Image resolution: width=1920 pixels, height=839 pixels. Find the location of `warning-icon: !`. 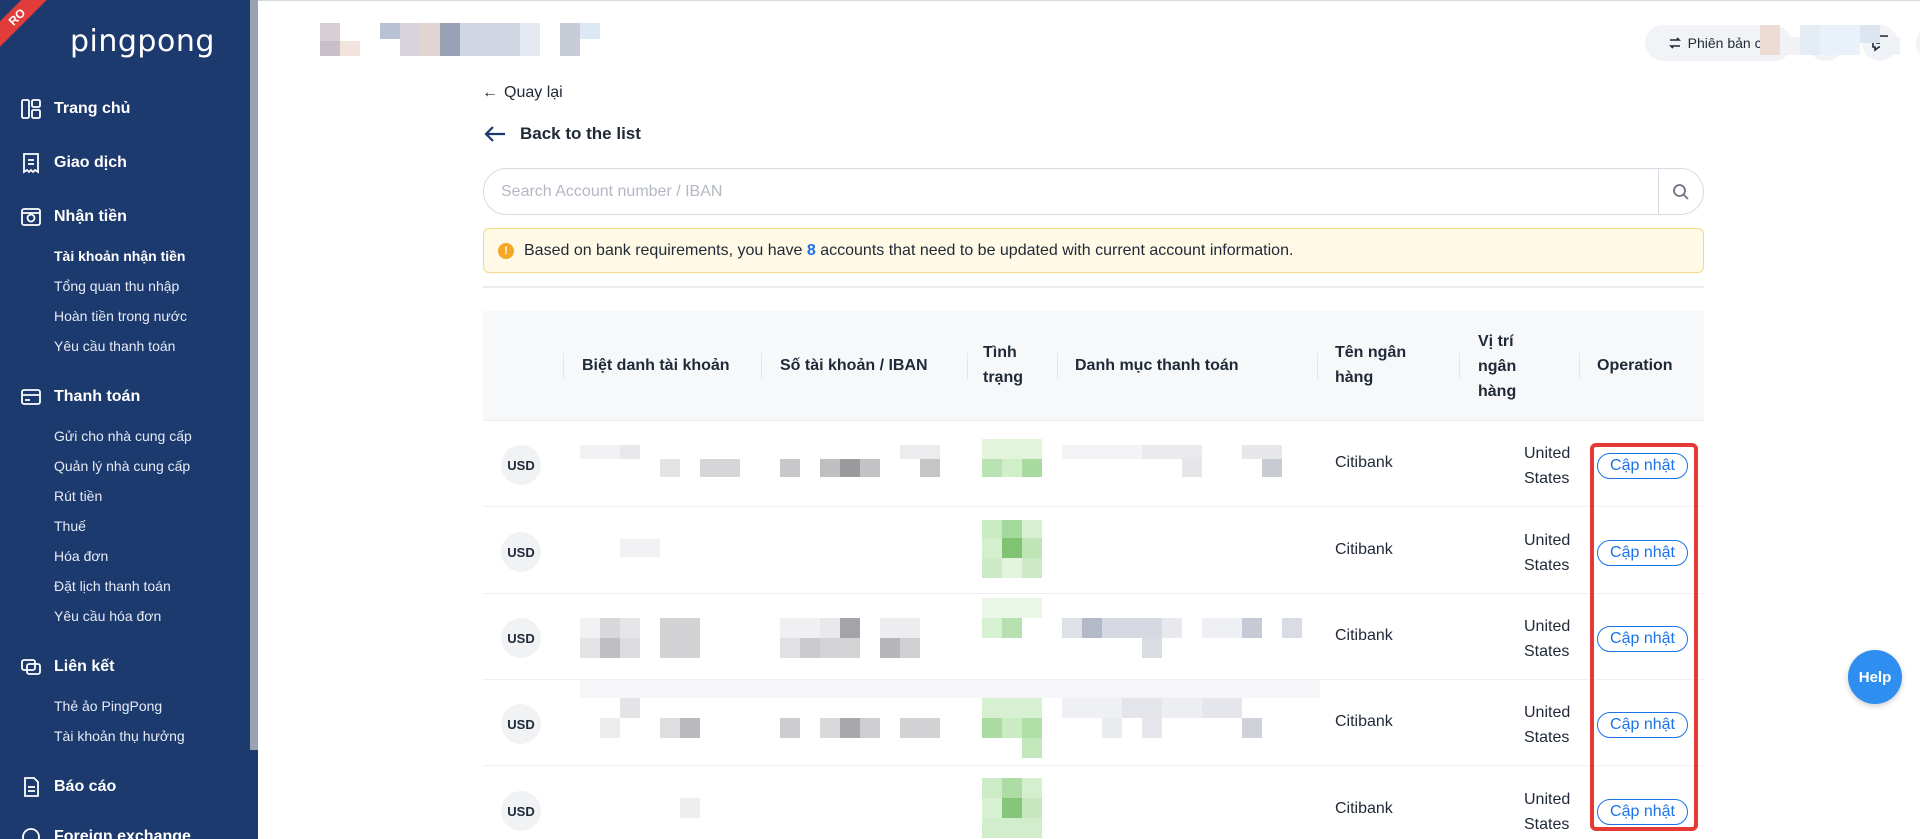

warning-icon: ! is located at coordinates (506, 250).